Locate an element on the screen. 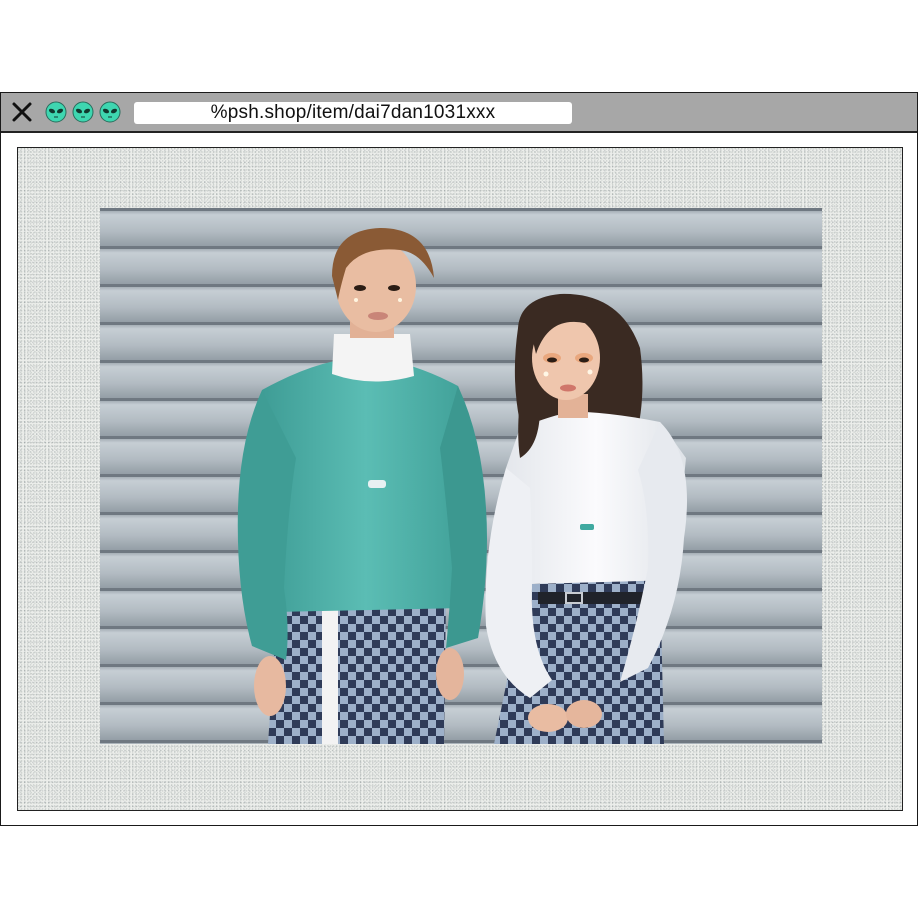 This screenshot has width=920, height=920. title-bar: %psh.shop/item/dai7dan1031xxx is located at coordinates (459, 113).